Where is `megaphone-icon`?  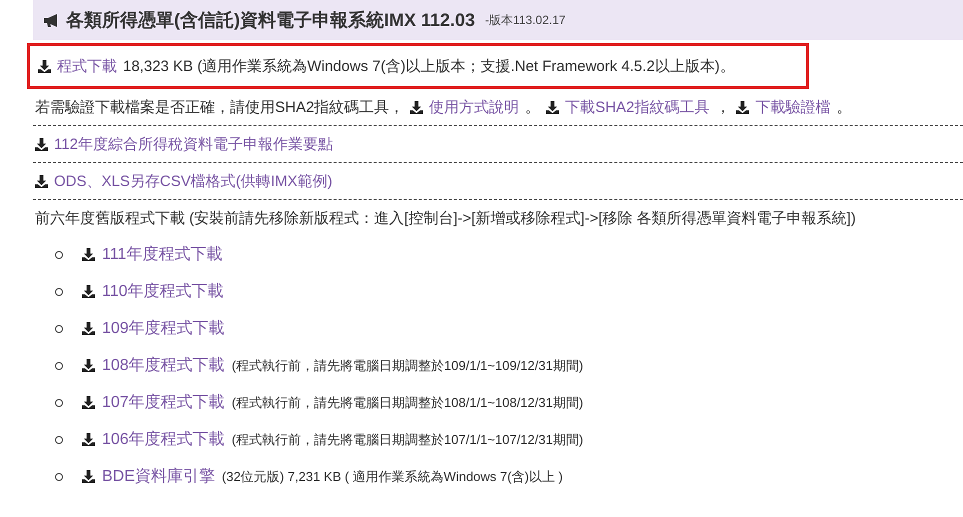
megaphone-icon is located at coordinates (51, 20).